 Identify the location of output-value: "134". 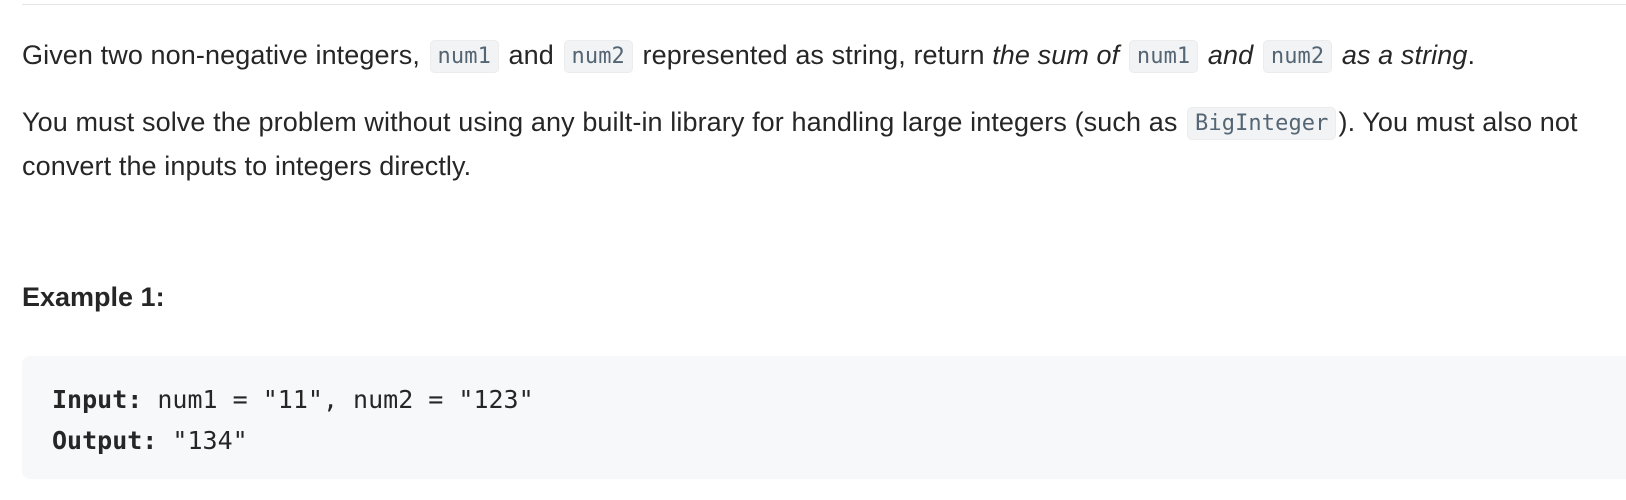
(210, 440).